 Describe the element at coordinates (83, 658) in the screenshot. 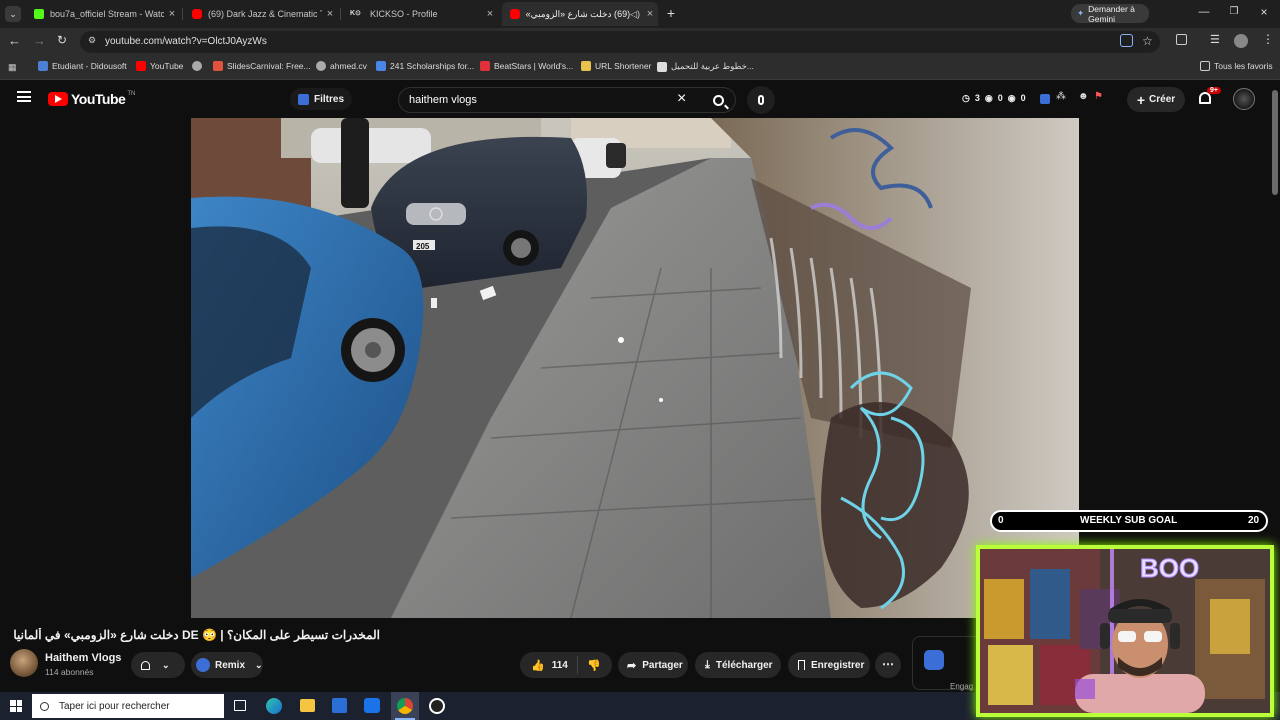

I see `channel-name: Haithem Vlogs` at that location.